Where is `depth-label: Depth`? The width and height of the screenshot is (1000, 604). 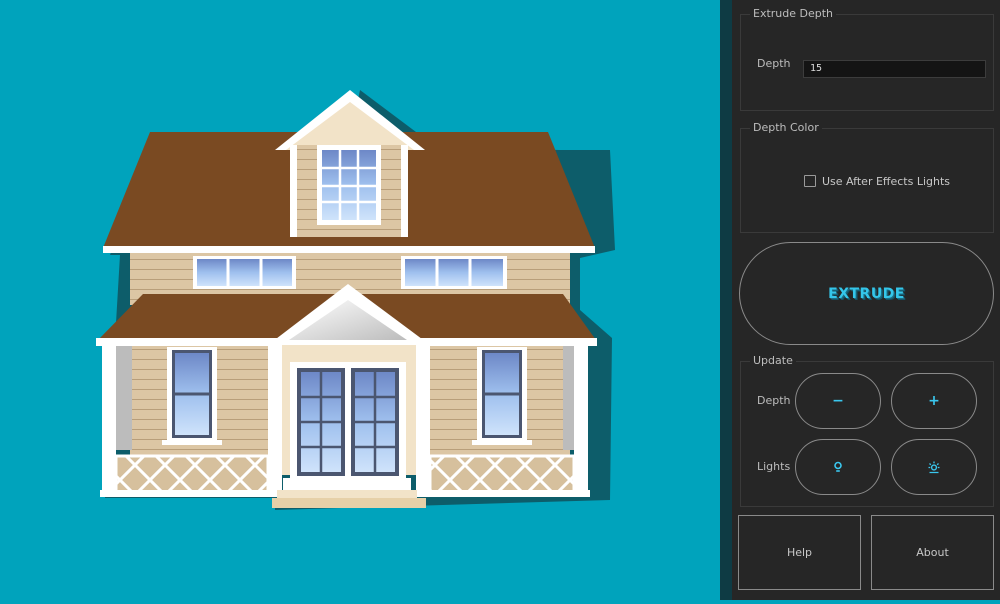
depth-label: Depth is located at coordinates (774, 63).